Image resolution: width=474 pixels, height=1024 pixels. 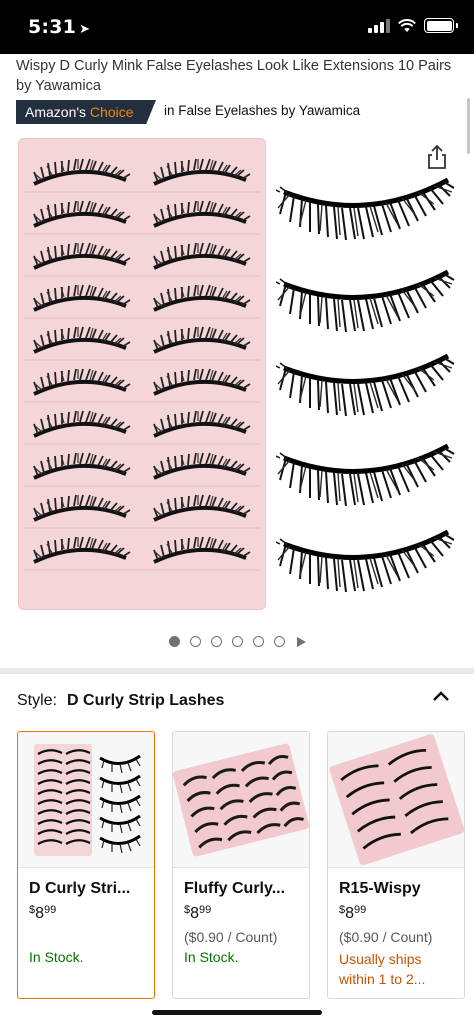 What do you see at coordinates (441, 25) in the screenshot?
I see `battery-icon` at bounding box center [441, 25].